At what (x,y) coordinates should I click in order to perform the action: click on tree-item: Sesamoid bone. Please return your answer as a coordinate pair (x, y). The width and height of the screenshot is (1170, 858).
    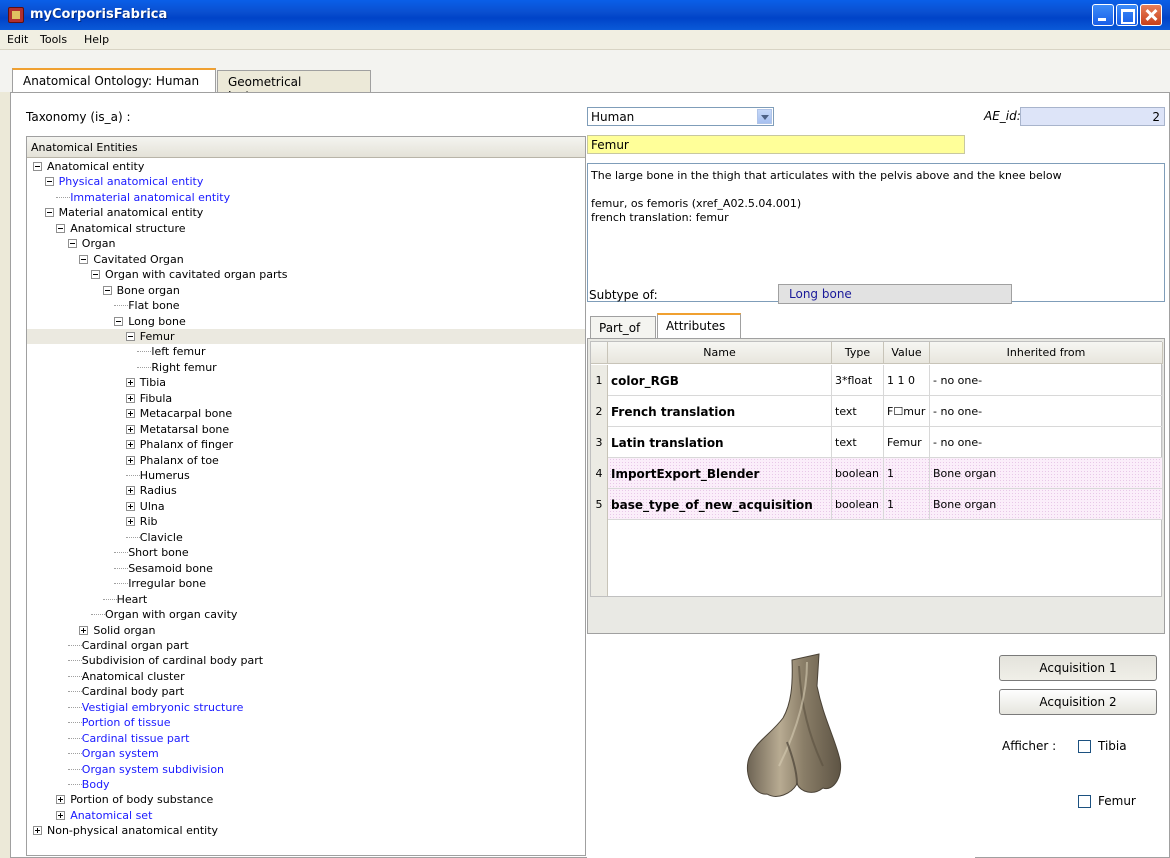
    Looking at the image, I should click on (120, 568).